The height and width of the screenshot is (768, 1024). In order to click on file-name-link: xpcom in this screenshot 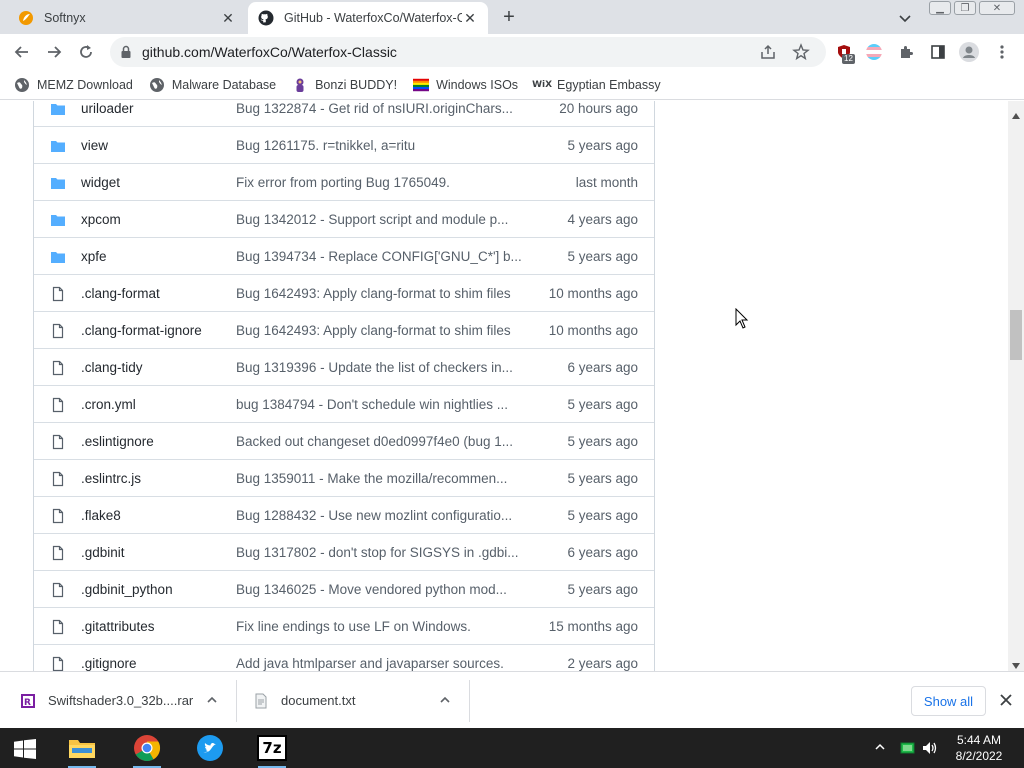, I will do `click(101, 219)`.